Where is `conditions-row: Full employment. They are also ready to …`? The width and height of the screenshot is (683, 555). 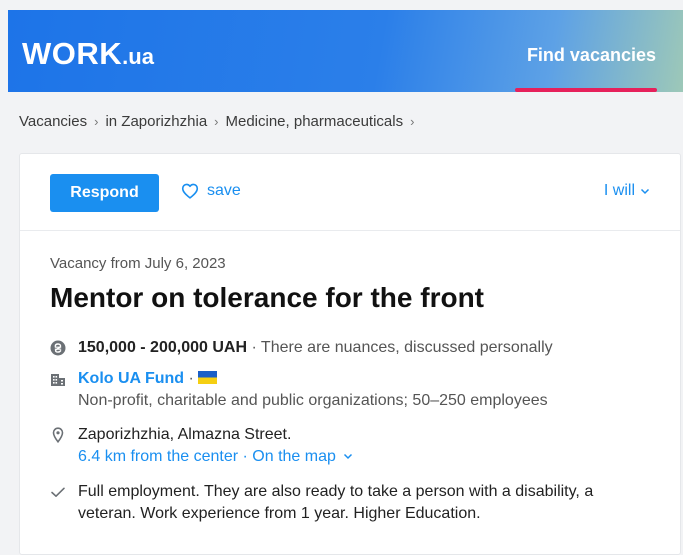 conditions-row: Full employment. They are also ready to … is located at coordinates (321, 503).